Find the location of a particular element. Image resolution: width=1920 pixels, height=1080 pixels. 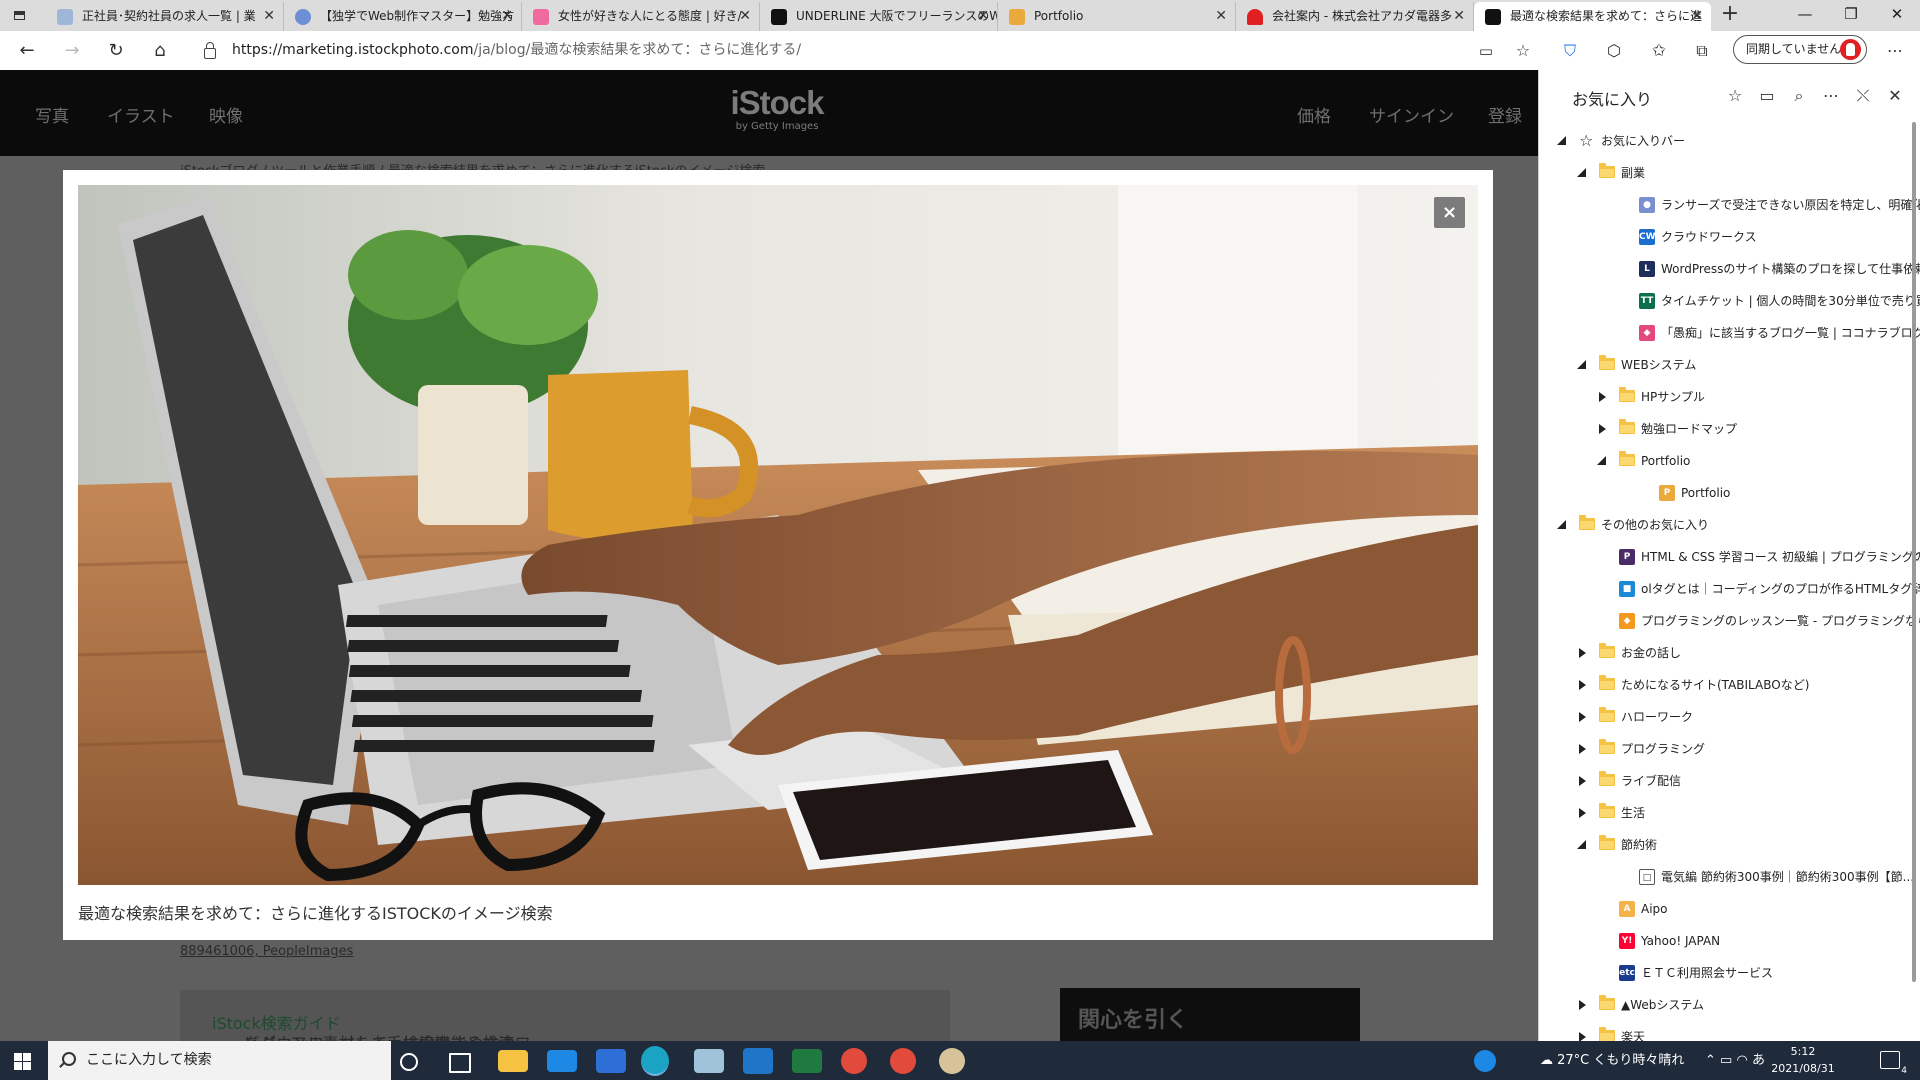

taskbar-search: ここに入力して検索 is located at coordinates (219, 1060).